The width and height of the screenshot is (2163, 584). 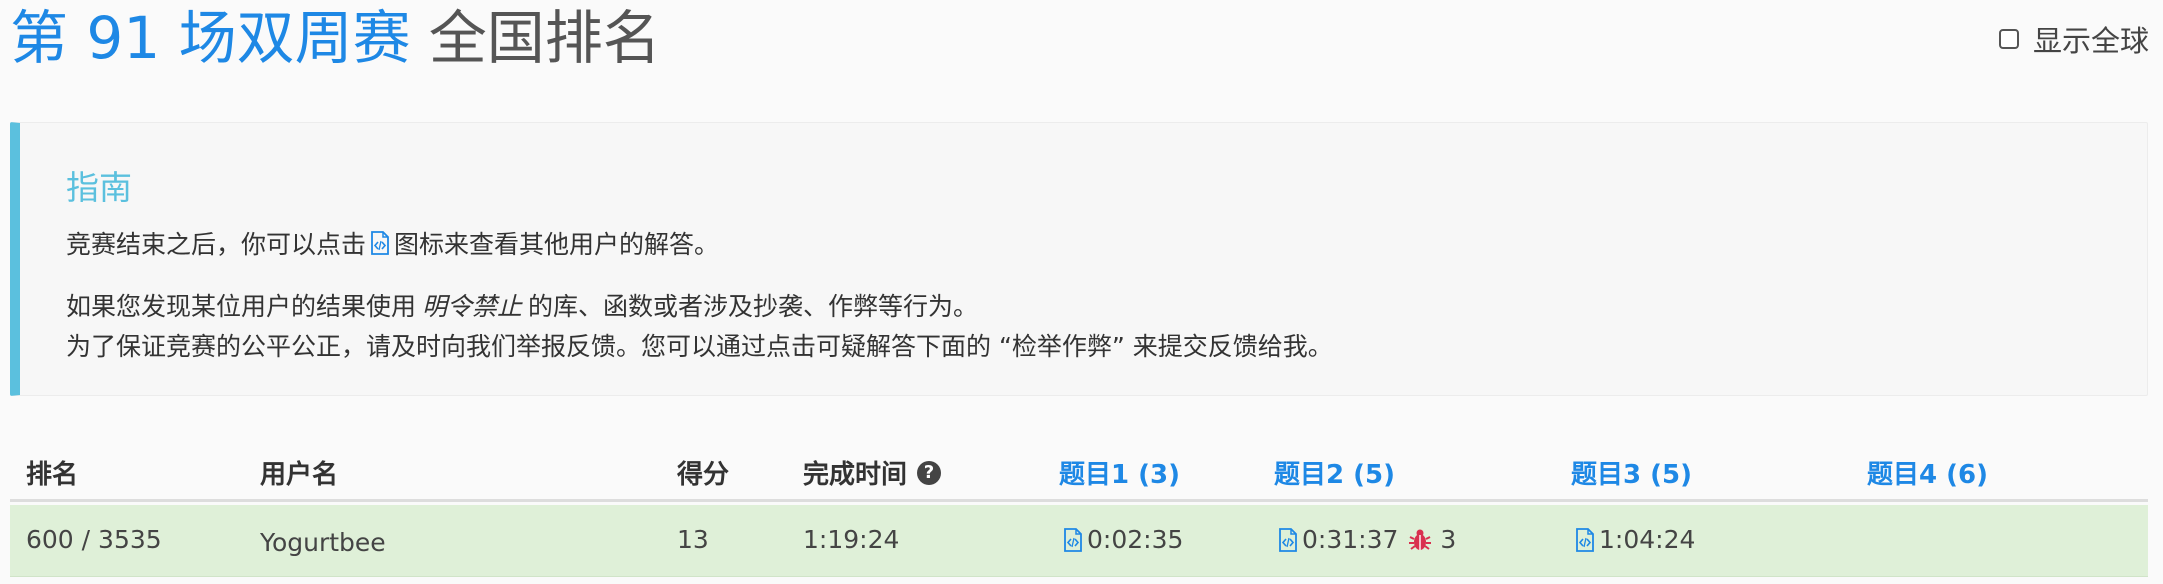 I want to click on guide-line-2-before: 如果您发现某位用户的结果使用, so click(x=241, y=306).